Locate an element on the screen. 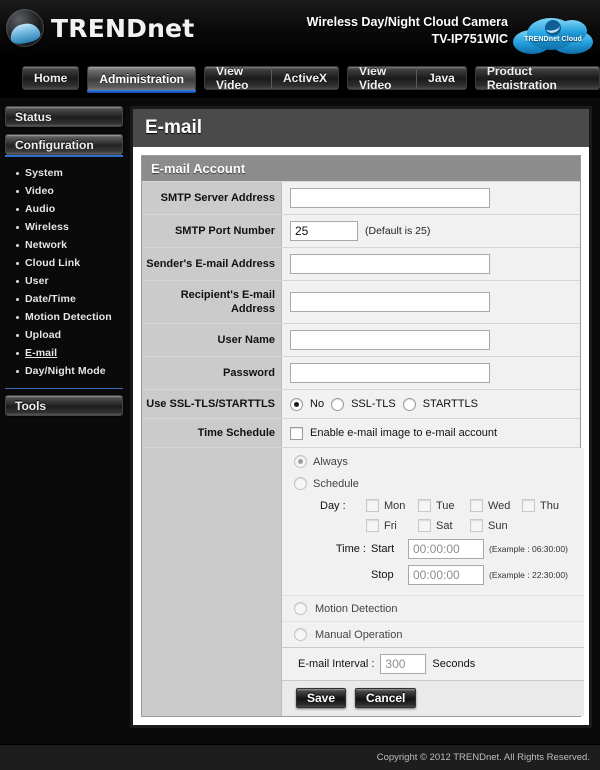  sidebar-item-day-night-mode: Day/Night Mode is located at coordinates (69, 371).